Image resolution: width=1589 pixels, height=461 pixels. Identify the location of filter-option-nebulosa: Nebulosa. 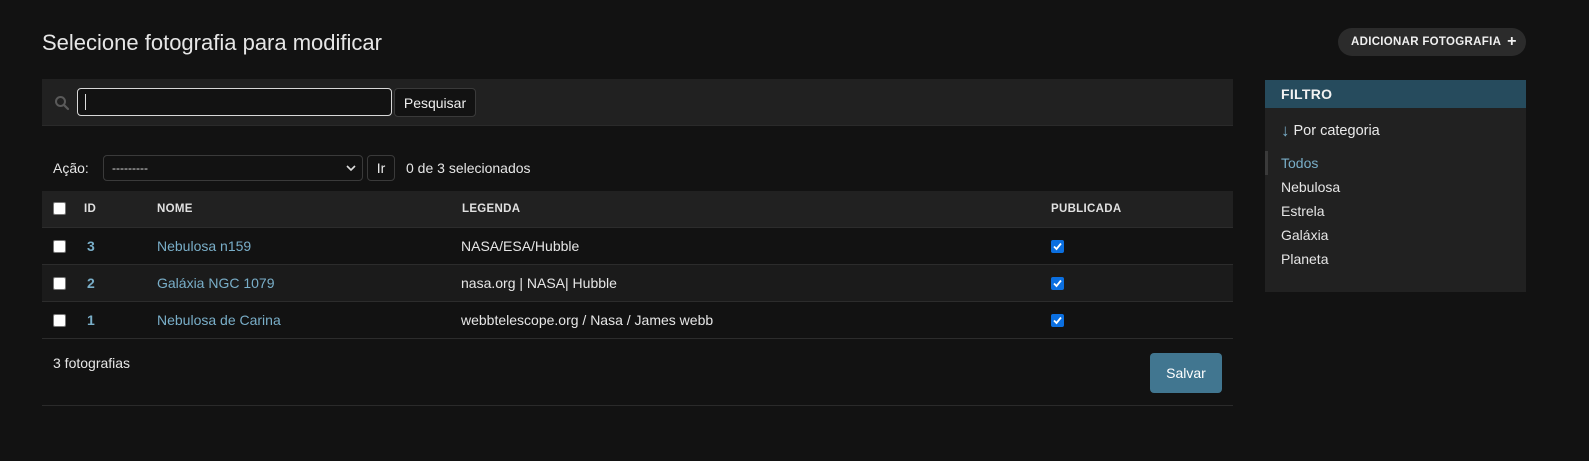
(1395, 187).